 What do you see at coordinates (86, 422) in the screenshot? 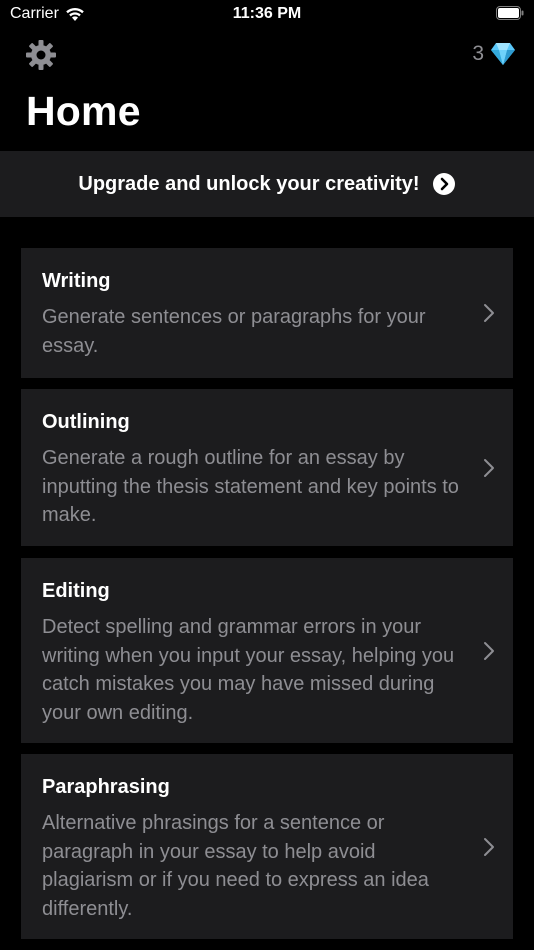
I see `feature-title: Outlining` at bounding box center [86, 422].